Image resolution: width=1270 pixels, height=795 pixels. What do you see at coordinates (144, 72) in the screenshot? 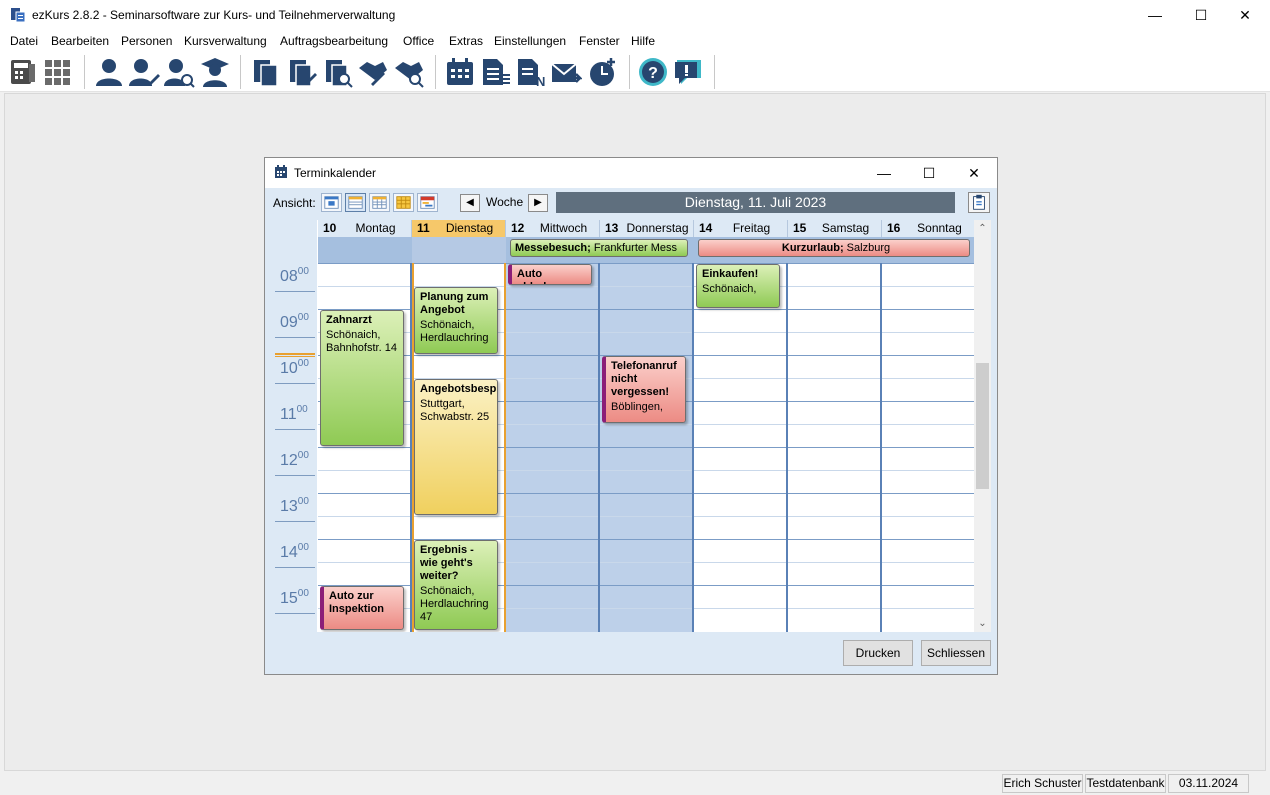
I see `person-edit-icon` at bounding box center [144, 72].